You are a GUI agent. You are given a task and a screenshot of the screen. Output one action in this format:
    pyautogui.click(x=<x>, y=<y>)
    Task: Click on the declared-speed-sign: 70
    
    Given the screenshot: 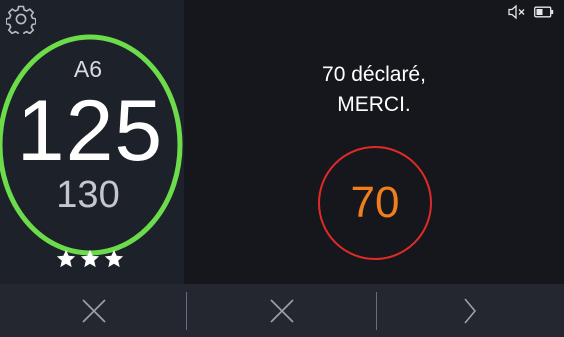 What is the action you would take?
    pyautogui.click(x=375, y=203)
    